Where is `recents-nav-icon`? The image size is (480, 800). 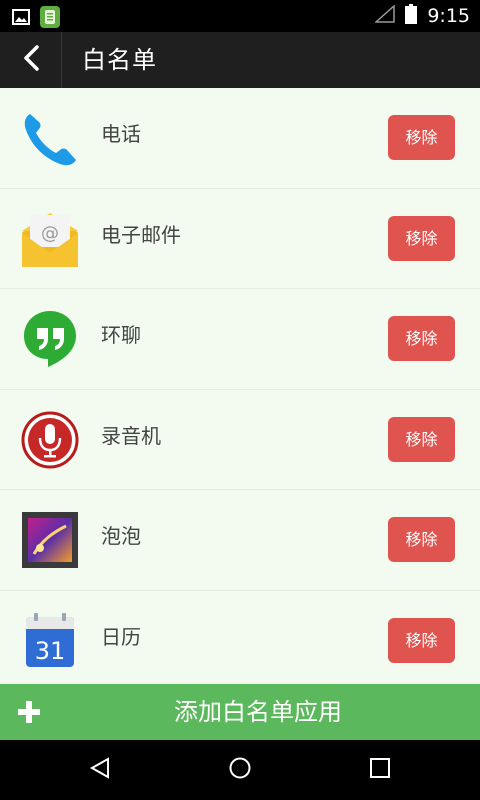
recents-nav-icon is located at coordinates (380, 770).